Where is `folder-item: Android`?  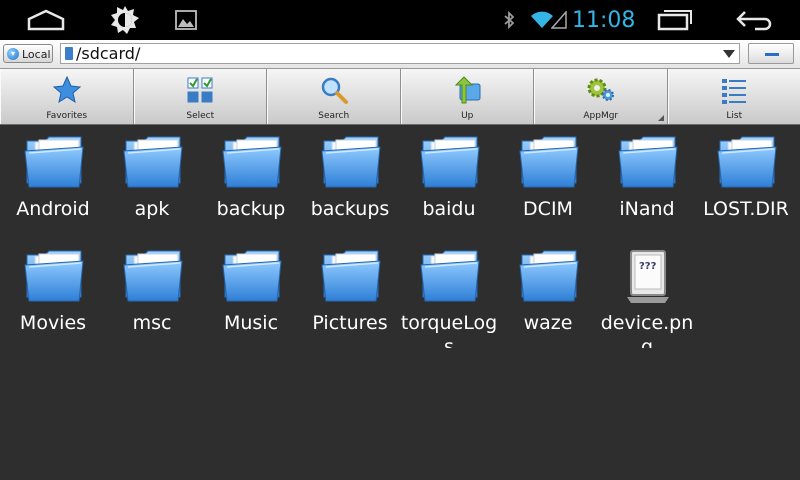 folder-item: Android is located at coordinates (53, 180).